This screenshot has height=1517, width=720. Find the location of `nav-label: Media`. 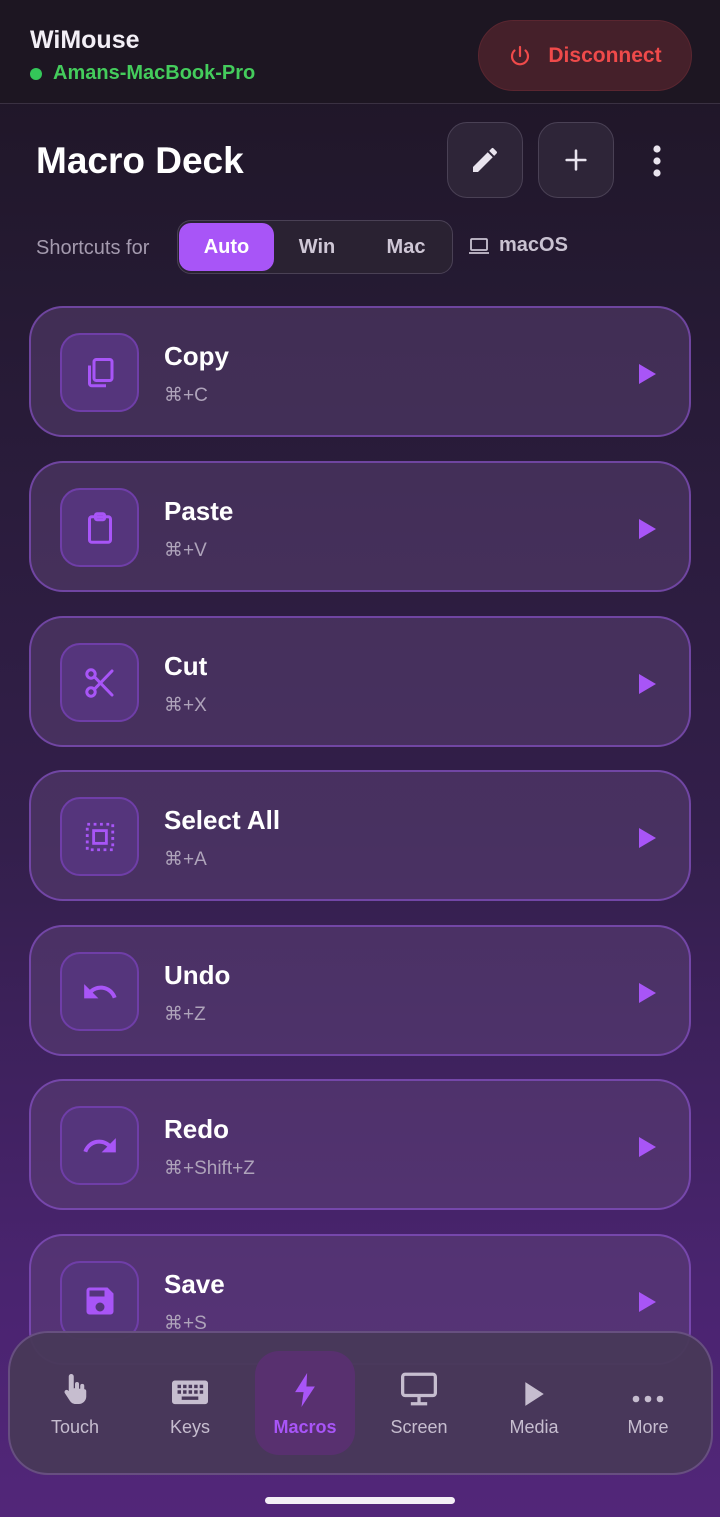

nav-label: Media is located at coordinates (534, 1427).